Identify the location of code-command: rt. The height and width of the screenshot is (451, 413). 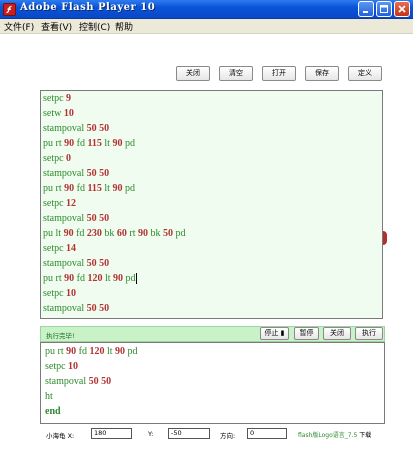
(132, 233).